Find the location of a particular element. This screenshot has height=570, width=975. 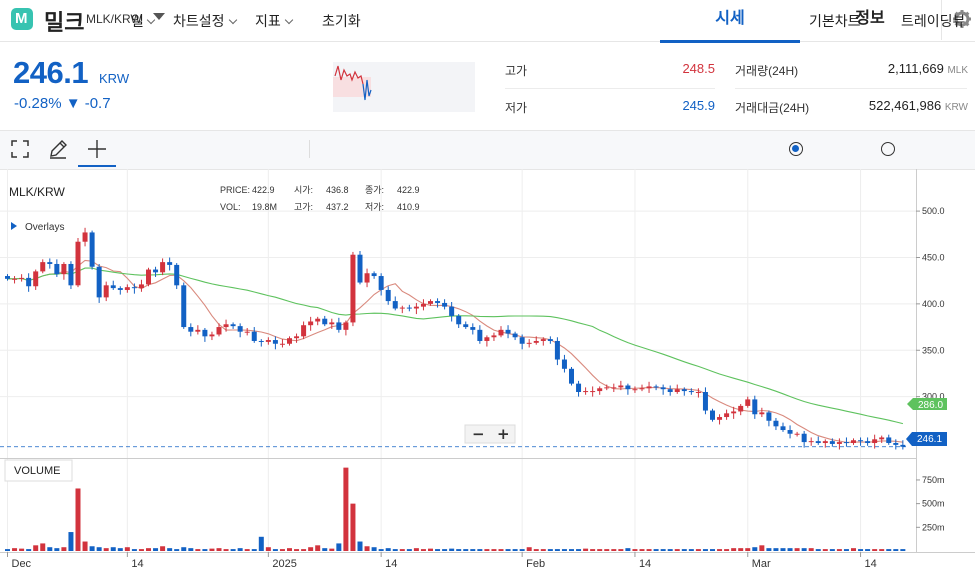

basic-chart-radio is located at coordinates (796, 149).